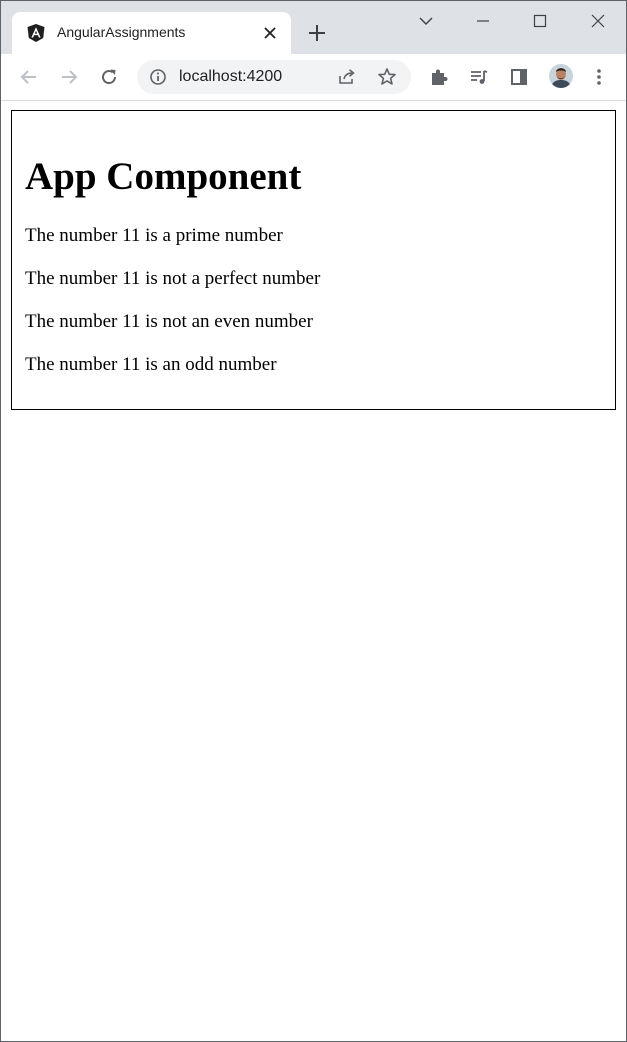 The image size is (627, 1042). What do you see at coordinates (599, 77) in the screenshot?
I see `kebab-menu-icon` at bounding box center [599, 77].